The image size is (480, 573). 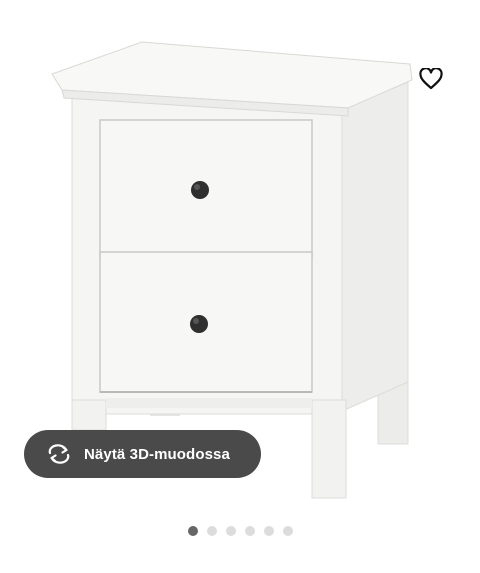 I want to click on front-leg-left, so click(x=89, y=415).